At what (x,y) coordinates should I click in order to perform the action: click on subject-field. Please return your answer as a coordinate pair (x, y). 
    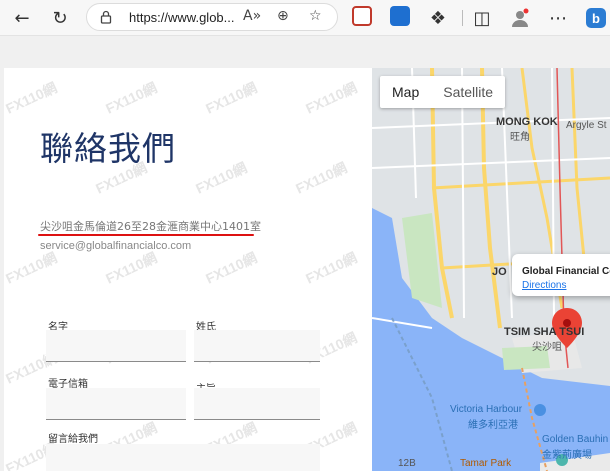
    Looking at the image, I should click on (257, 404).